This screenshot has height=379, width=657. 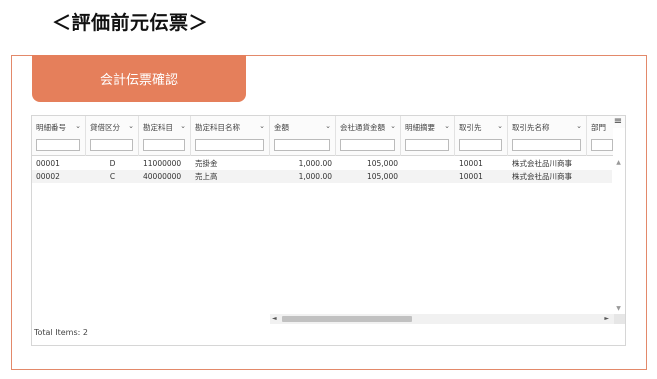 What do you see at coordinates (420, 127) in the screenshot?
I see `column-label: 明細摘要` at bounding box center [420, 127].